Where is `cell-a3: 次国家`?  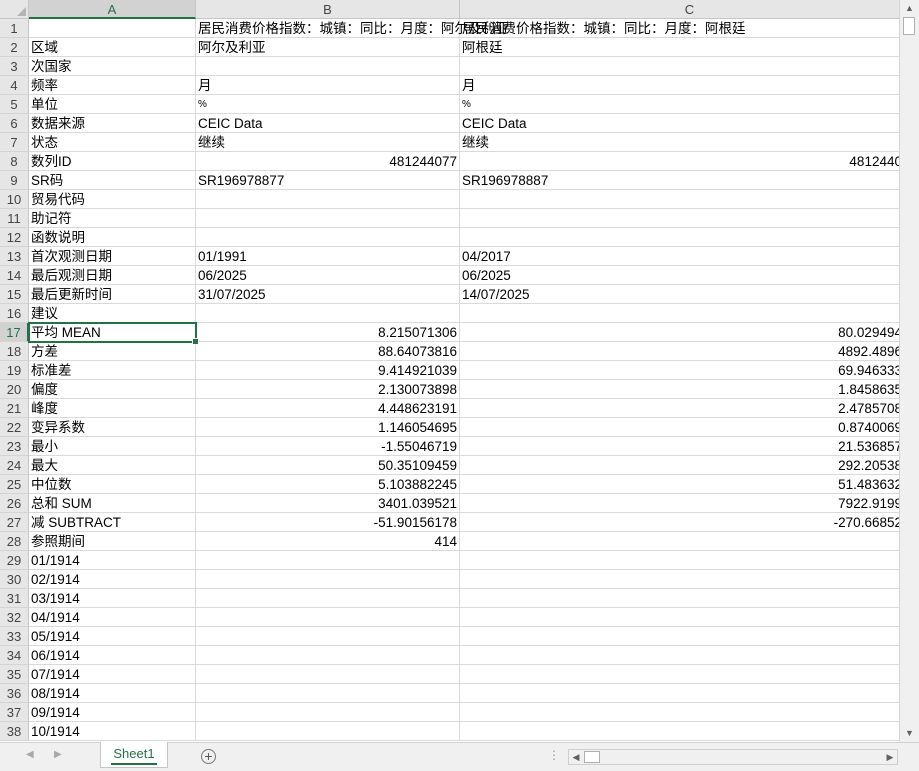 cell-a3: 次国家 is located at coordinates (112, 66).